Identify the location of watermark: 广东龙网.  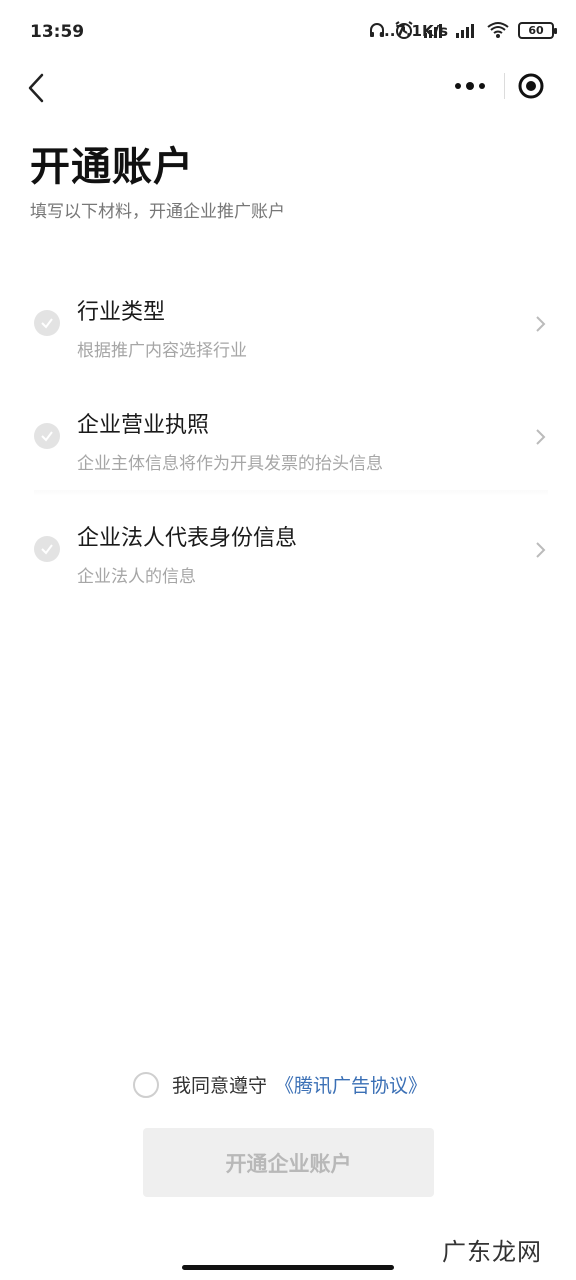
(492, 1252).